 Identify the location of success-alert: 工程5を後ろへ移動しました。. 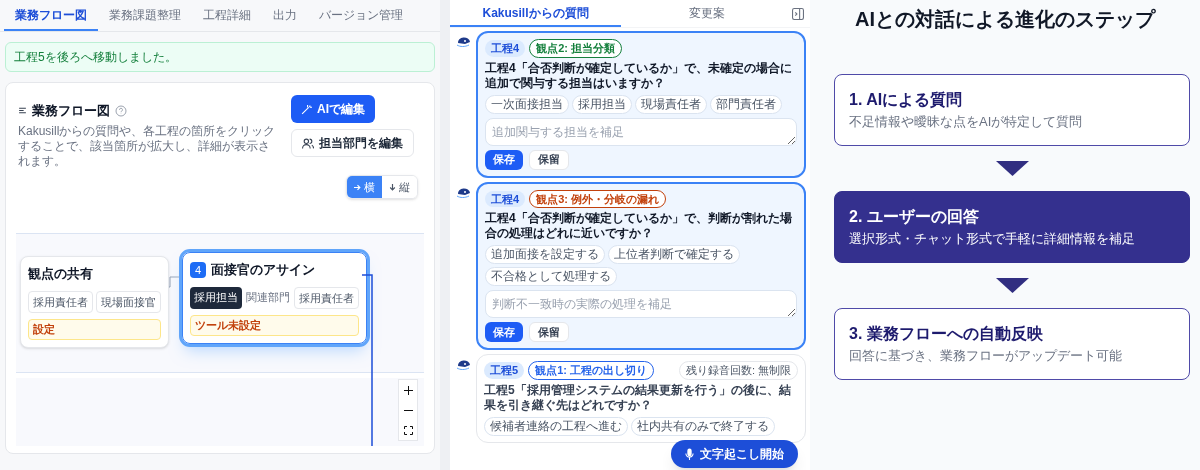
(220, 57).